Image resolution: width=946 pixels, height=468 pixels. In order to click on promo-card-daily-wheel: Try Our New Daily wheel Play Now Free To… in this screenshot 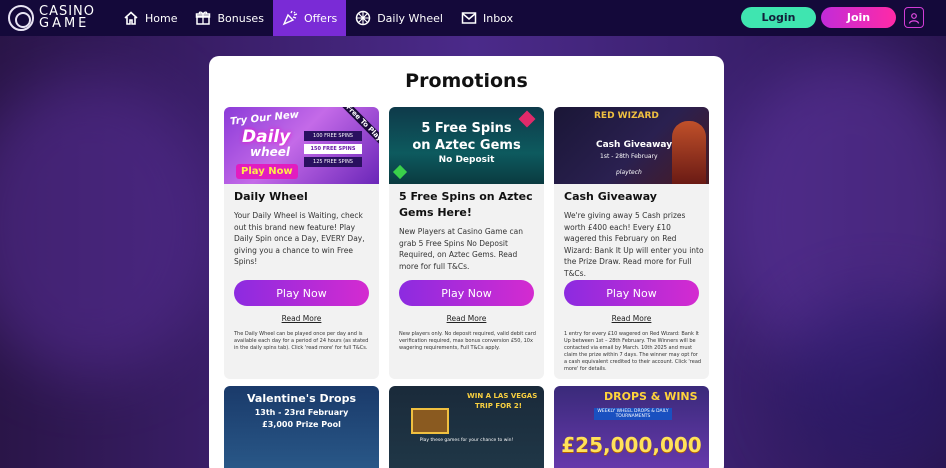, I will do `click(301, 243)`.